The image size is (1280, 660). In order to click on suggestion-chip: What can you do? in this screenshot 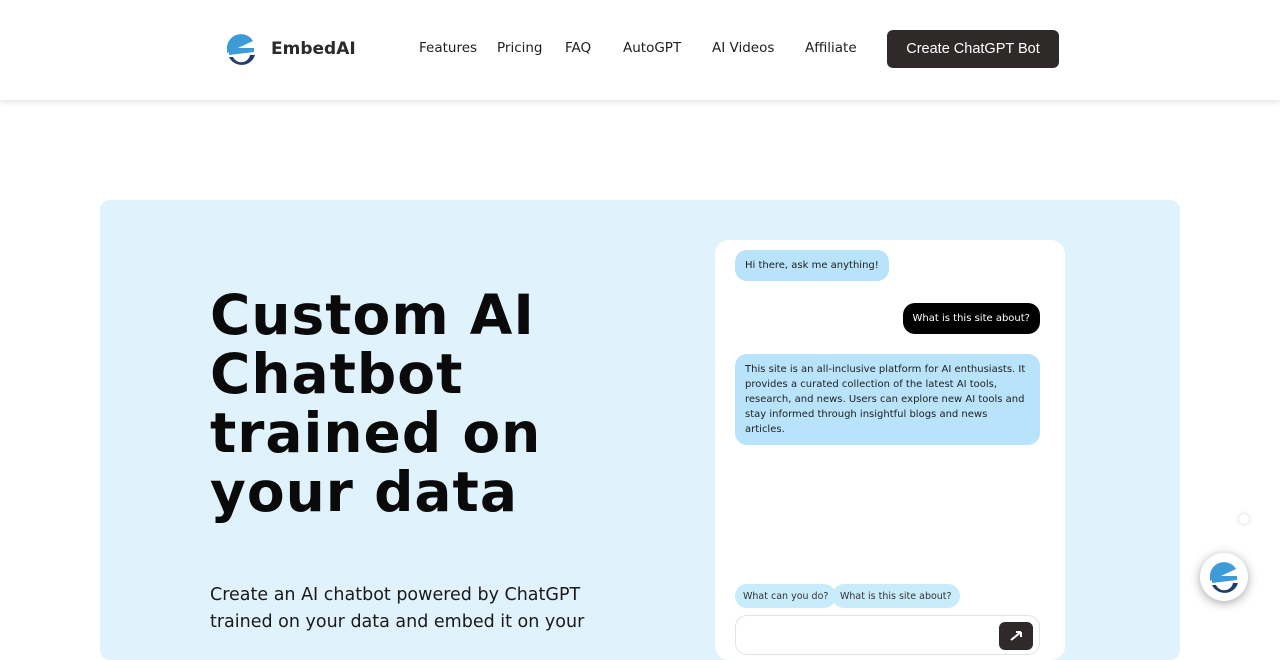, I will do `click(786, 596)`.